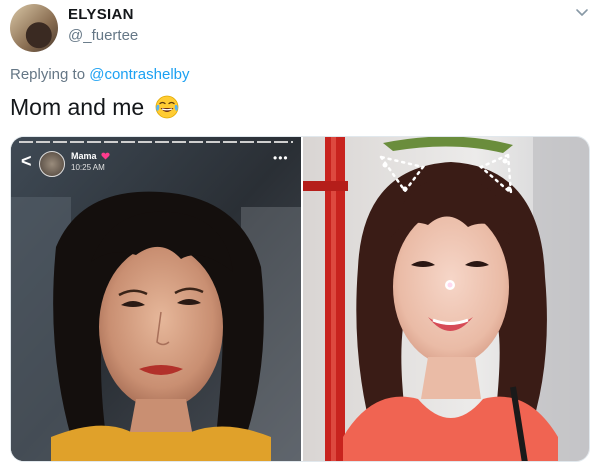 Image resolution: width=600 pixels, height=474 pixels. What do you see at coordinates (88, 167) in the screenshot?
I see `story-time: 10:25 AM` at bounding box center [88, 167].